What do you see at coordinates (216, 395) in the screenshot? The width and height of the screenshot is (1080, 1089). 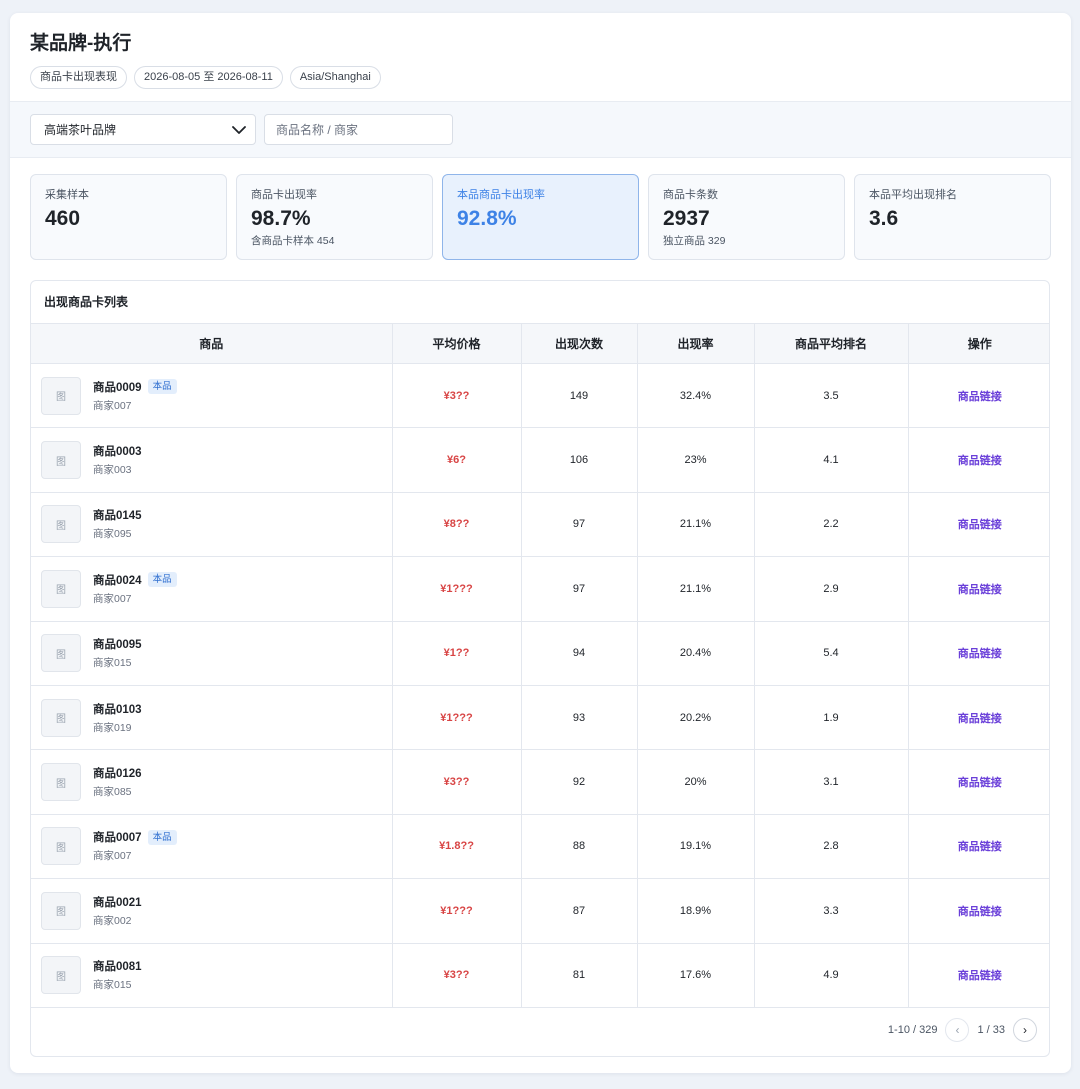 I see `product-info: 图商品0009 本品 商家007` at bounding box center [216, 395].